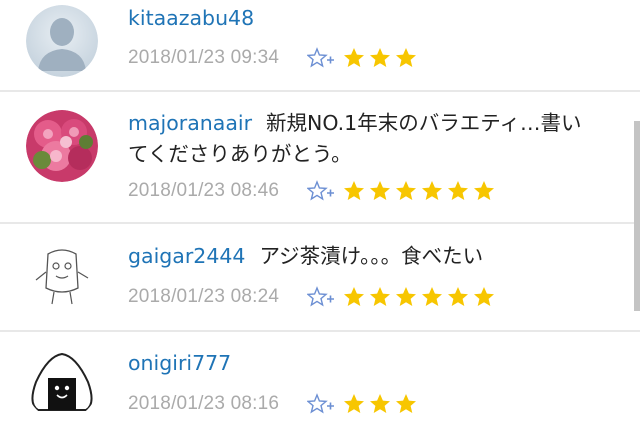 The height and width of the screenshot is (425, 640). Describe the element at coordinates (204, 190) in the screenshot. I see `comment-date: 2018/01/23 08:46` at that location.